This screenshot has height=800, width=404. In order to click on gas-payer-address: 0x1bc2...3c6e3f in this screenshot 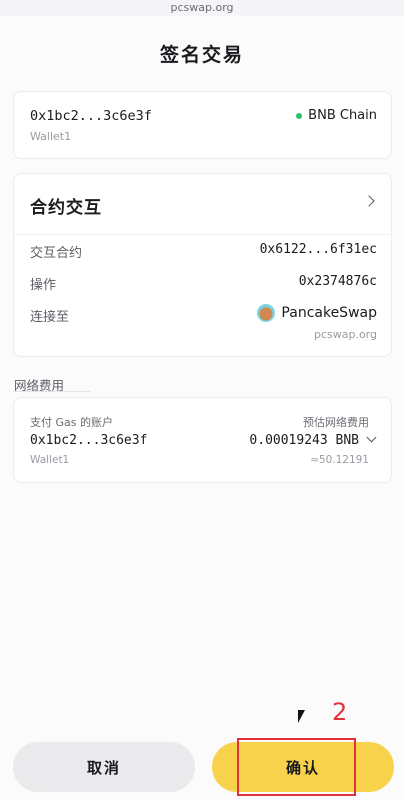, I will do `click(89, 440)`.